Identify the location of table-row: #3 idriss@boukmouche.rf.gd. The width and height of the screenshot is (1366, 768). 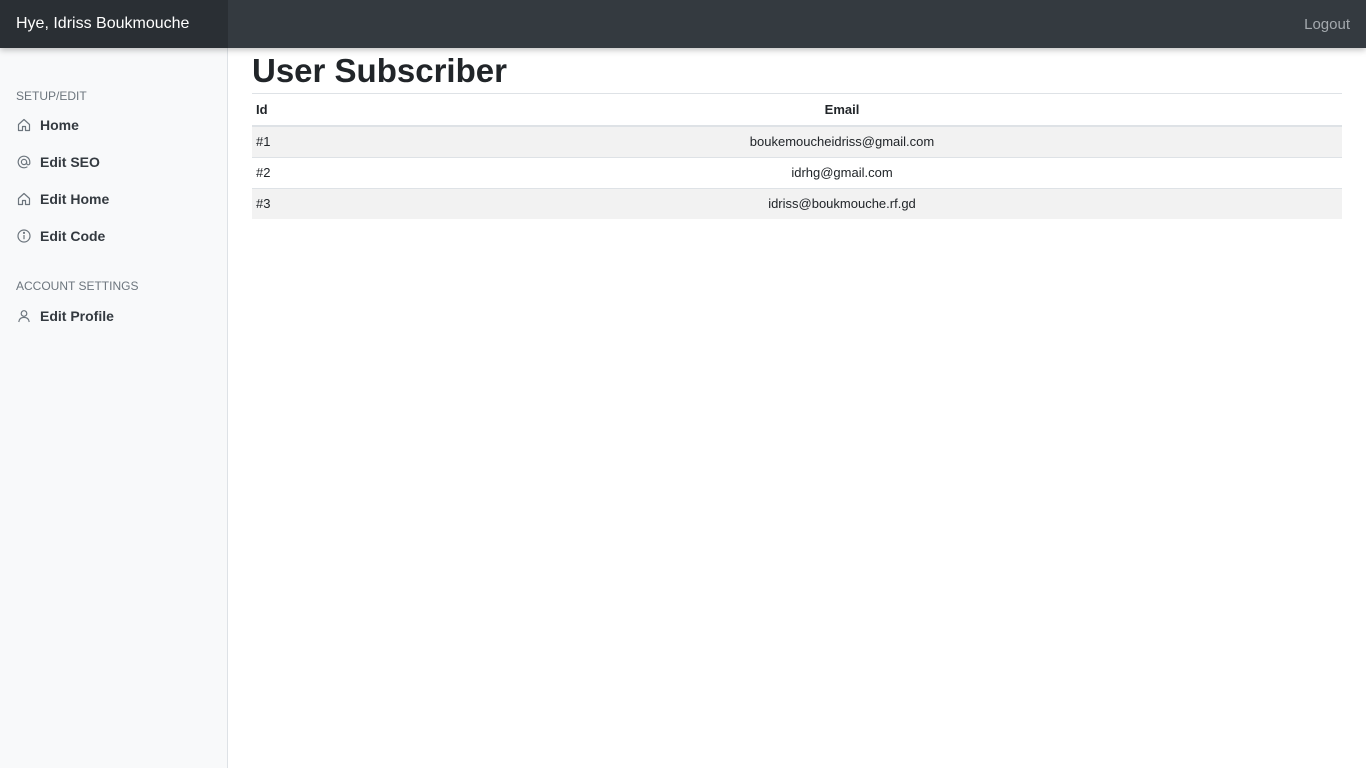
(797, 203).